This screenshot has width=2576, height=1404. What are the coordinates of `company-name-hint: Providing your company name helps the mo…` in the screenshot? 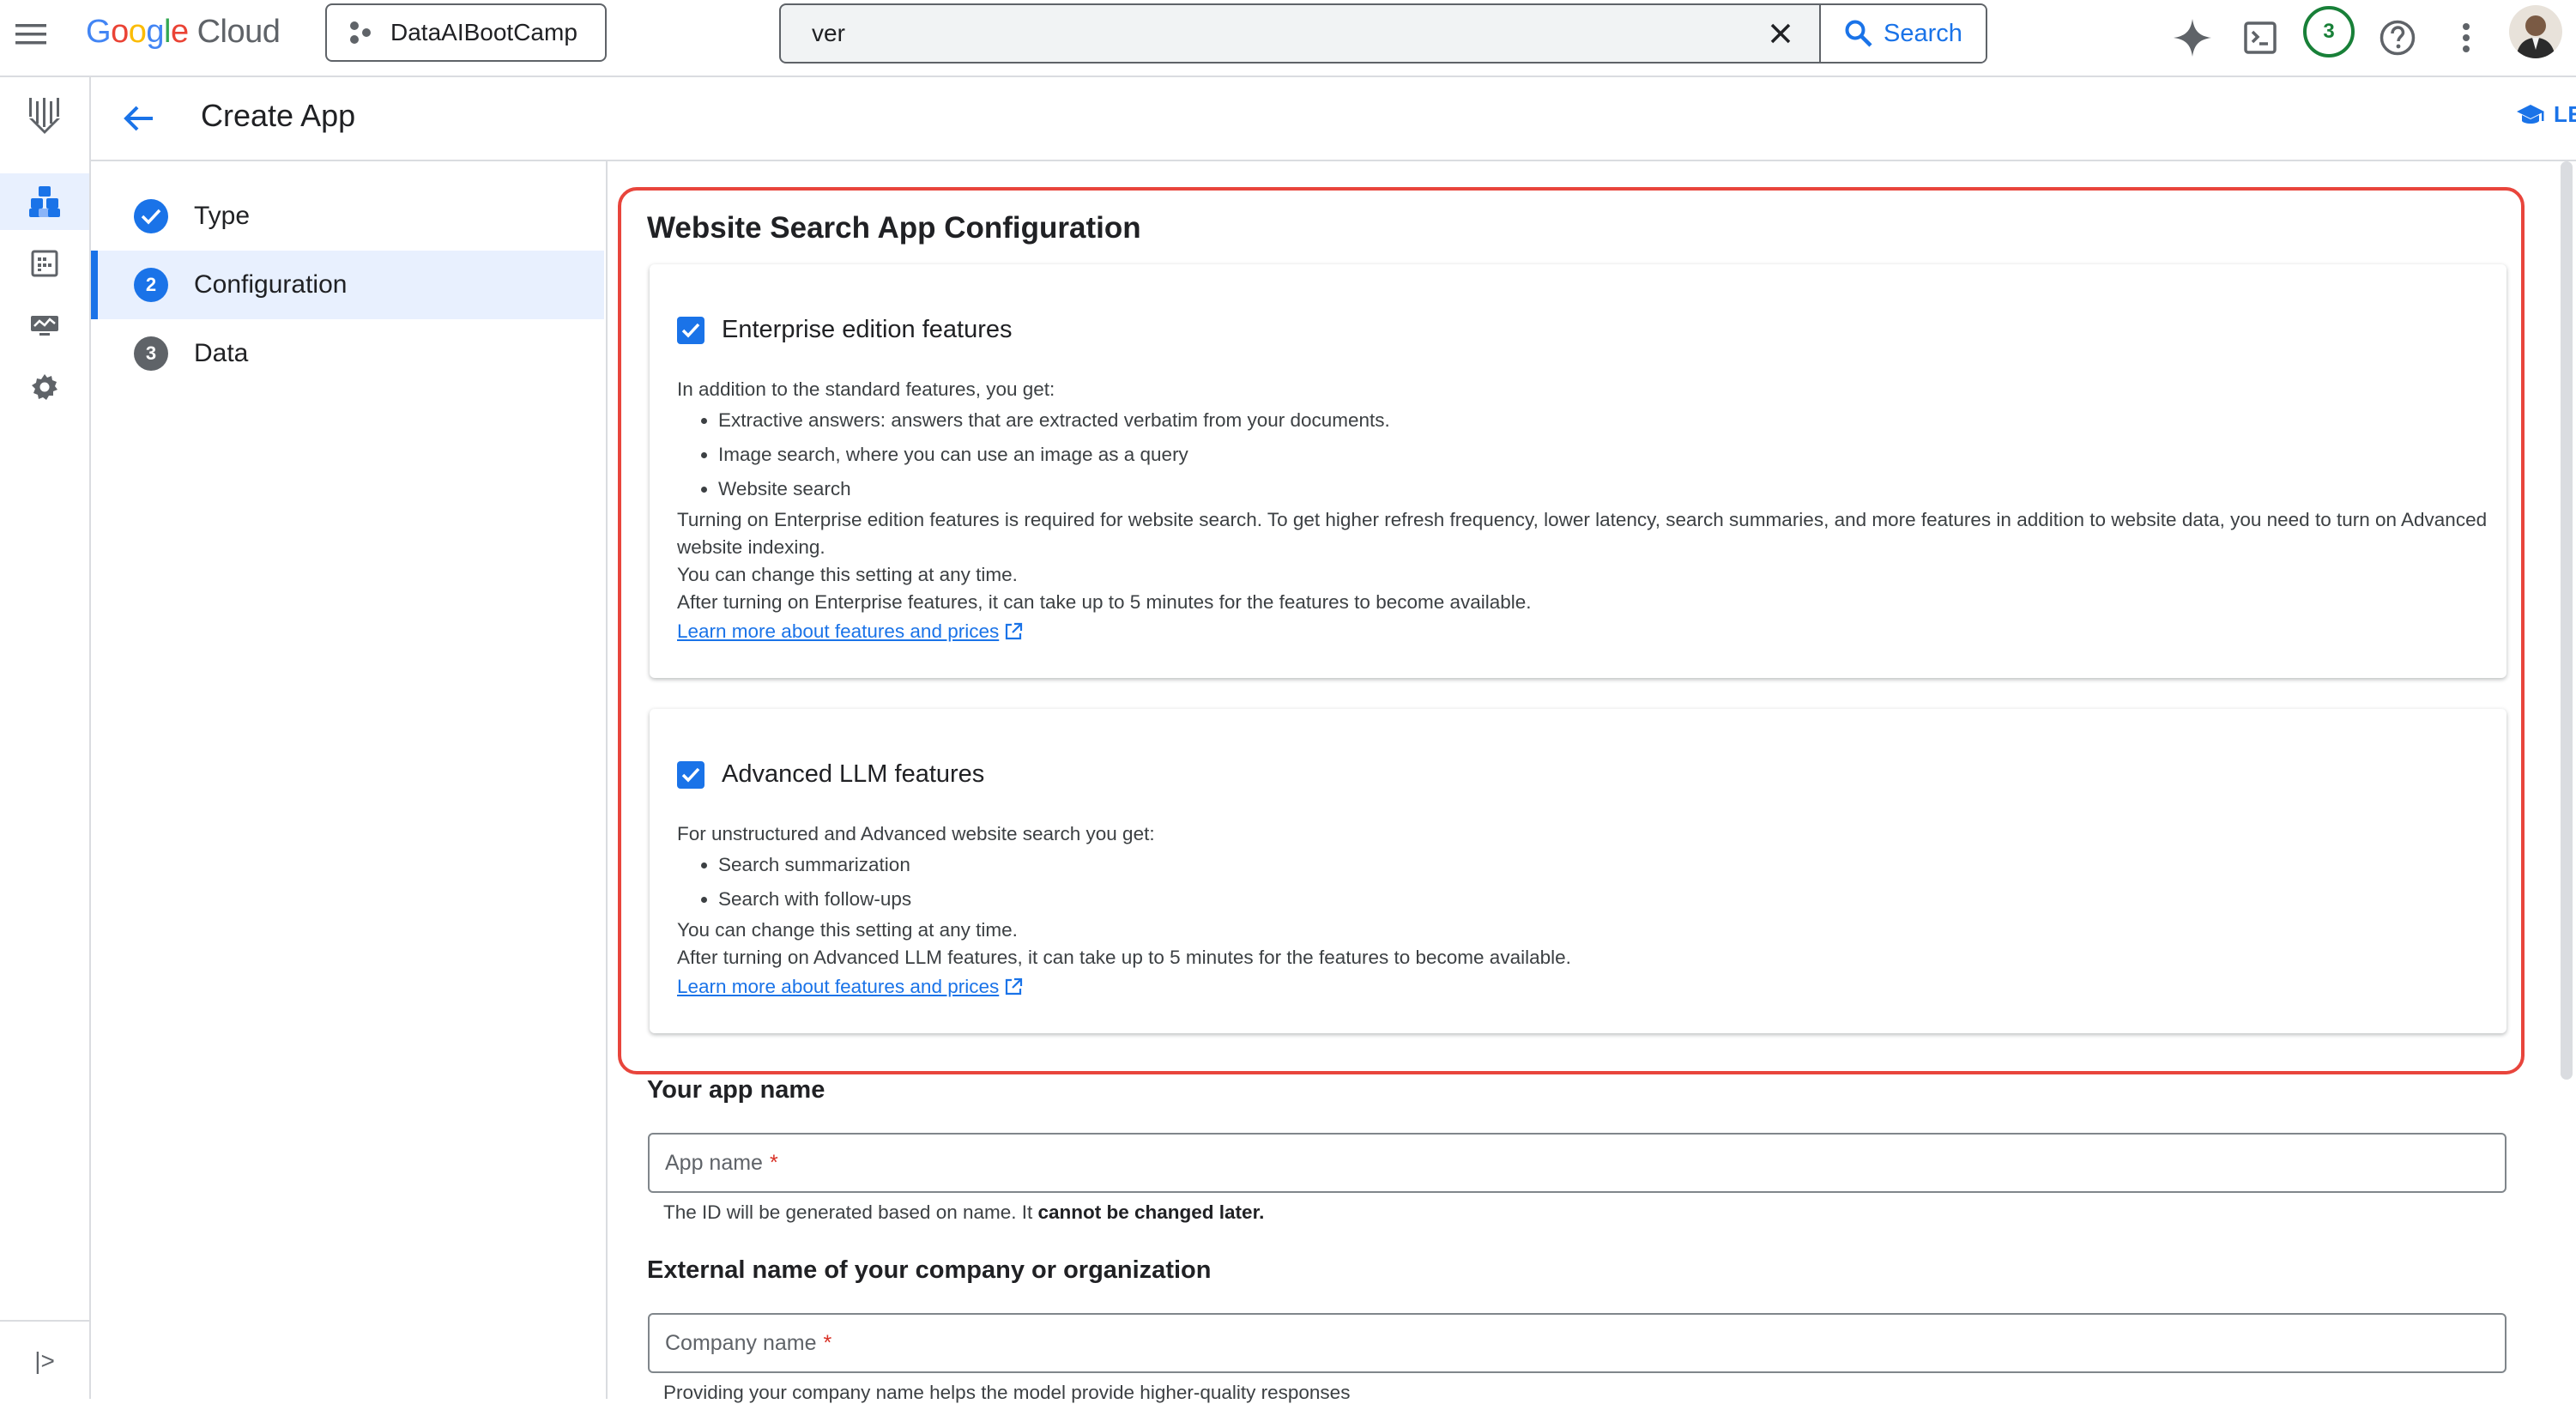 It's located at (1007, 1392).